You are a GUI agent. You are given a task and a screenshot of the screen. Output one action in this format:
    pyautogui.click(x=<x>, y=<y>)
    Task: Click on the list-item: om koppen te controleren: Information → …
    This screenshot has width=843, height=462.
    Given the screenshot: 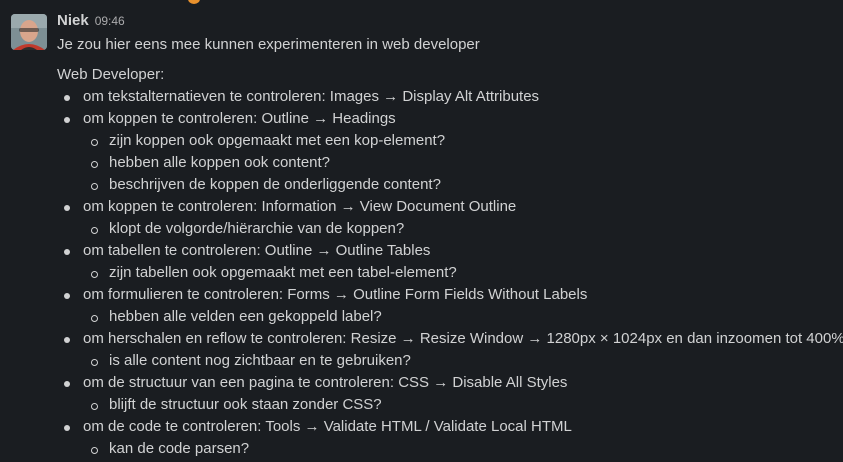 What is the action you would take?
    pyautogui.click(x=450, y=207)
    